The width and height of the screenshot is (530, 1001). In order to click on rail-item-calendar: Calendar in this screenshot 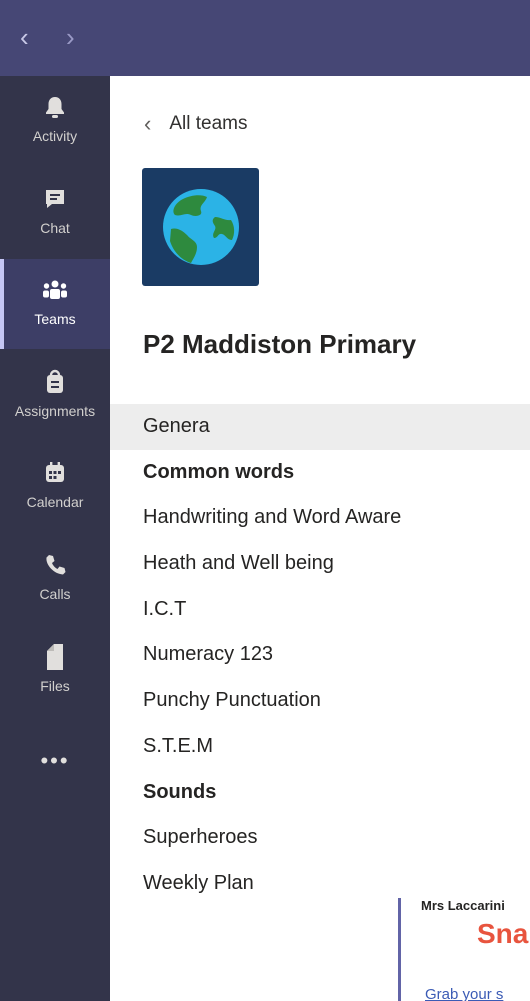, I will do `click(55, 487)`.